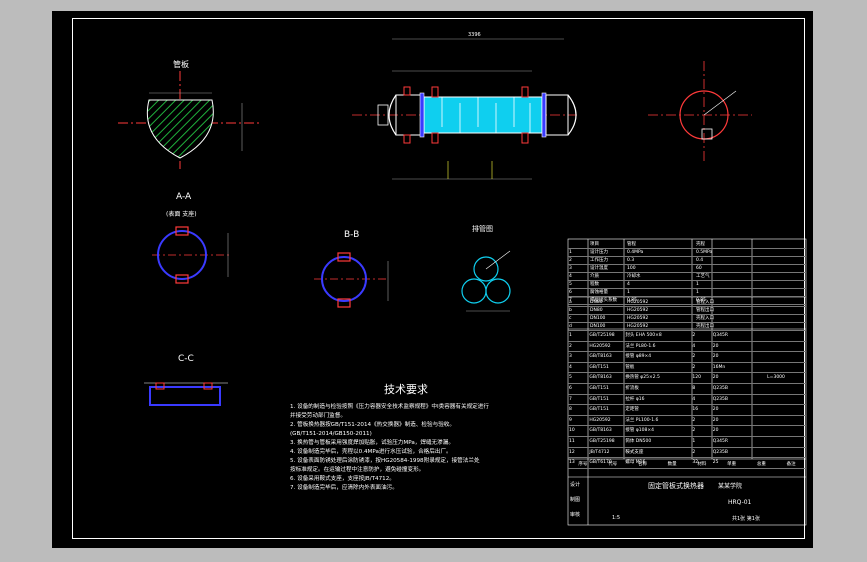  I want to click on tube-layout-view: 排管图, so click(486, 268).